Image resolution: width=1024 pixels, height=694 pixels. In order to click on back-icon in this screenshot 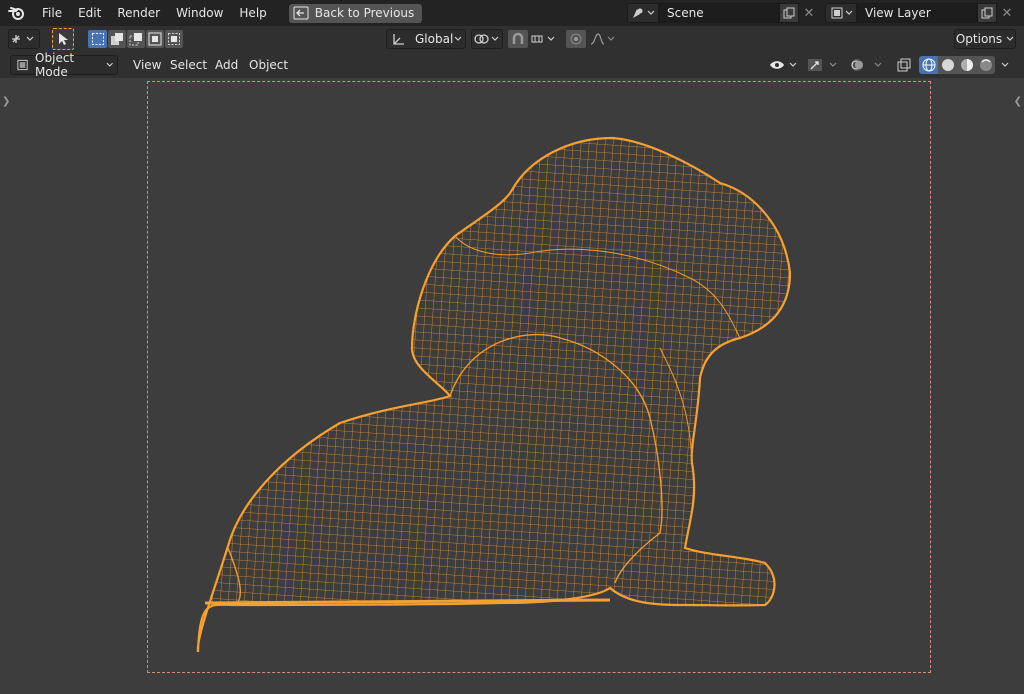, I will do `click(301, 13)`.